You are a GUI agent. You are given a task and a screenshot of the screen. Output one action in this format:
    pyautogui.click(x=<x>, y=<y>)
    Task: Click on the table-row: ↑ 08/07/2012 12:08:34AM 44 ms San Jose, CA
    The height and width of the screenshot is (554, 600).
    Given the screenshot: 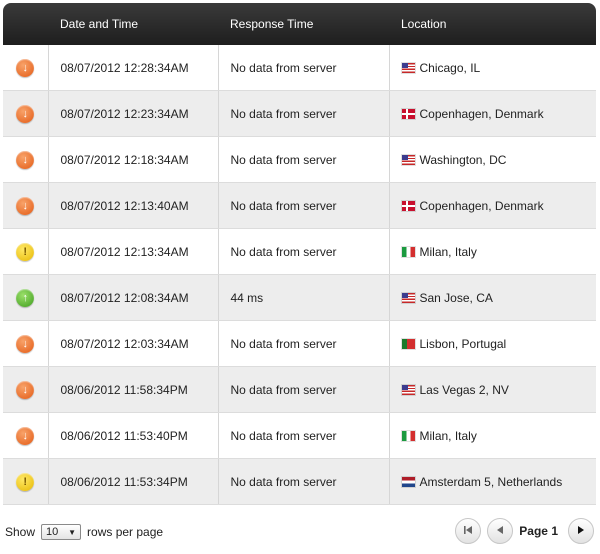 What is the action you would take?
    pyautogui.click(x=299, y=297)
    